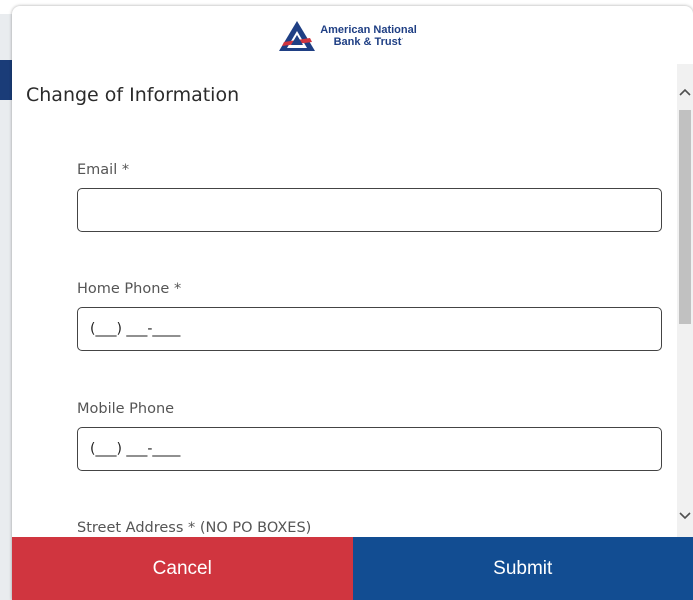 Image resolution: width=693 pixels, height=600 pixels. What do you see at coordinates (103, 170) in the screenshot?
I see `email-label: Email *` at bounding box center [103, 170].